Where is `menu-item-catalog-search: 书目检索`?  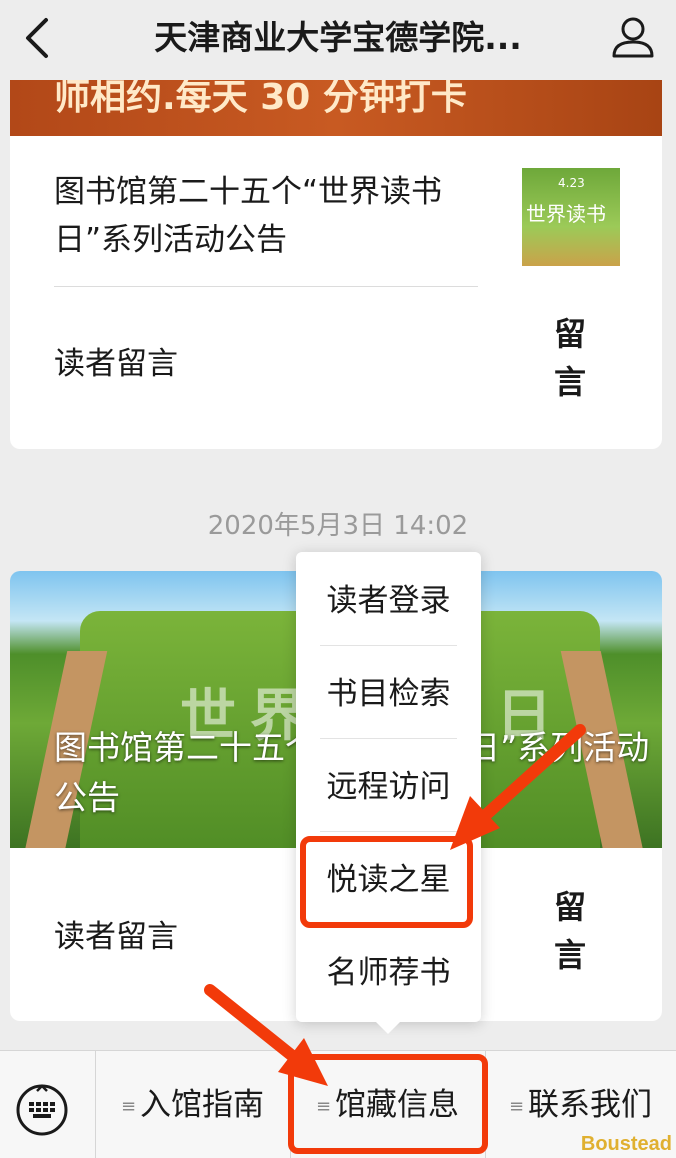
menu-item-catalog-search: 书目检索 is located at coordinates (388, 694).